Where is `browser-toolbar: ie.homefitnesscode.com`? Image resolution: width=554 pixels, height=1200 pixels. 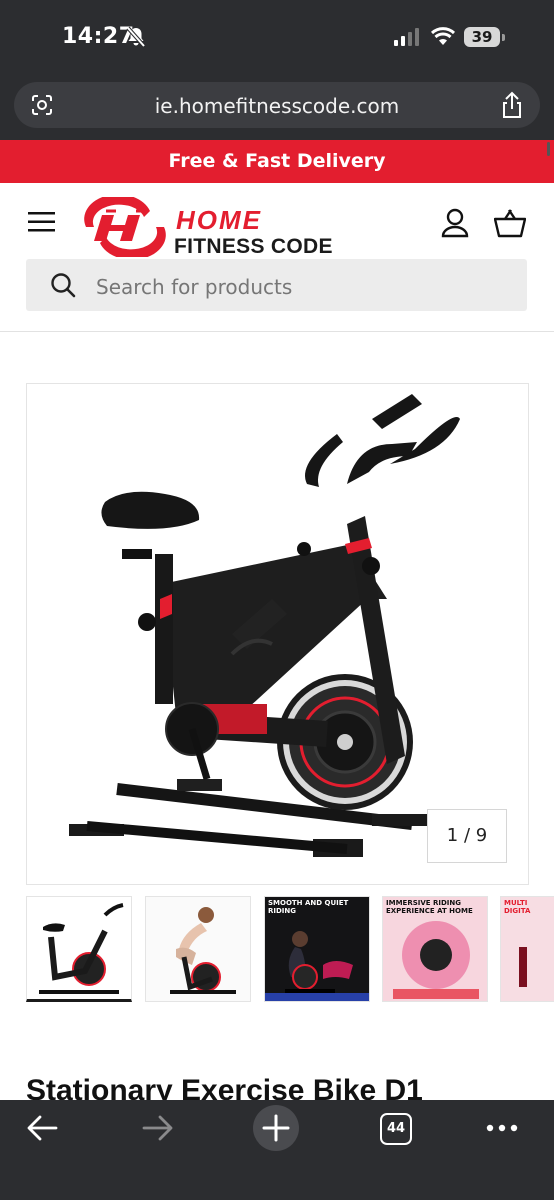
browser-toolbar: ie.homefitnesscode.com is located at coordinates (277, 109).